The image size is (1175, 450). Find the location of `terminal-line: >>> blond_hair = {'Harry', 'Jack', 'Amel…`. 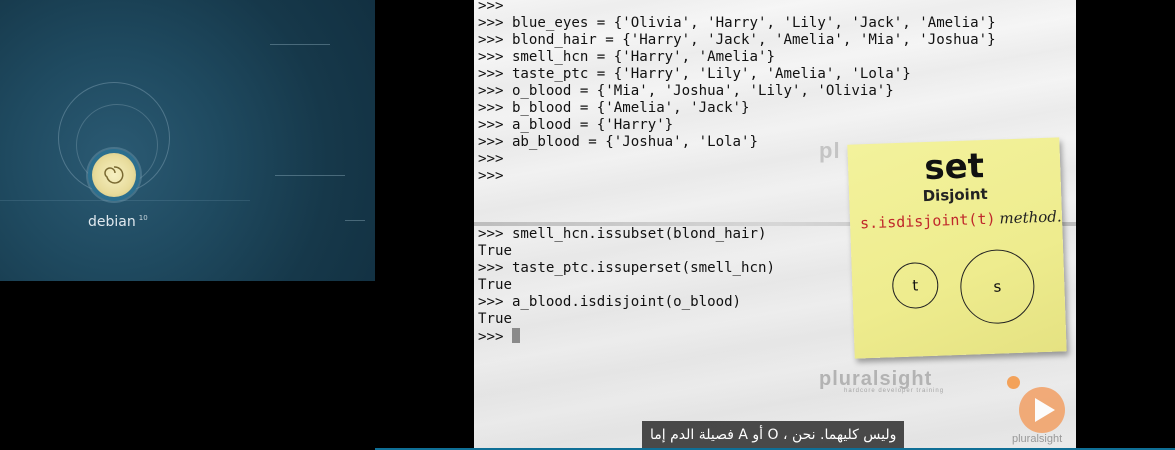

terminal-line: >>> blond_hair = {'Harry', 'Jack', 'Amel… is located at coordinates (737, 40).